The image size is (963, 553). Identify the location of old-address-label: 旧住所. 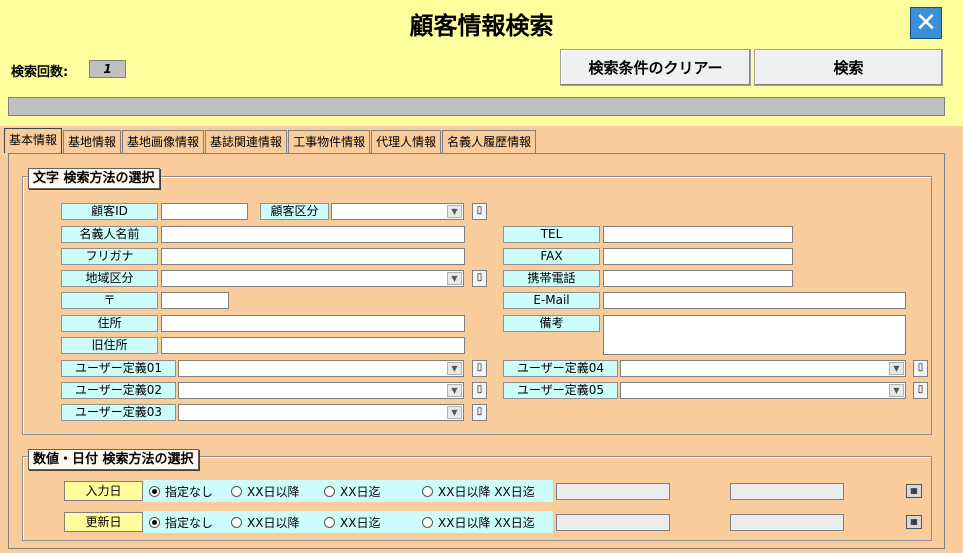
(109, 345).